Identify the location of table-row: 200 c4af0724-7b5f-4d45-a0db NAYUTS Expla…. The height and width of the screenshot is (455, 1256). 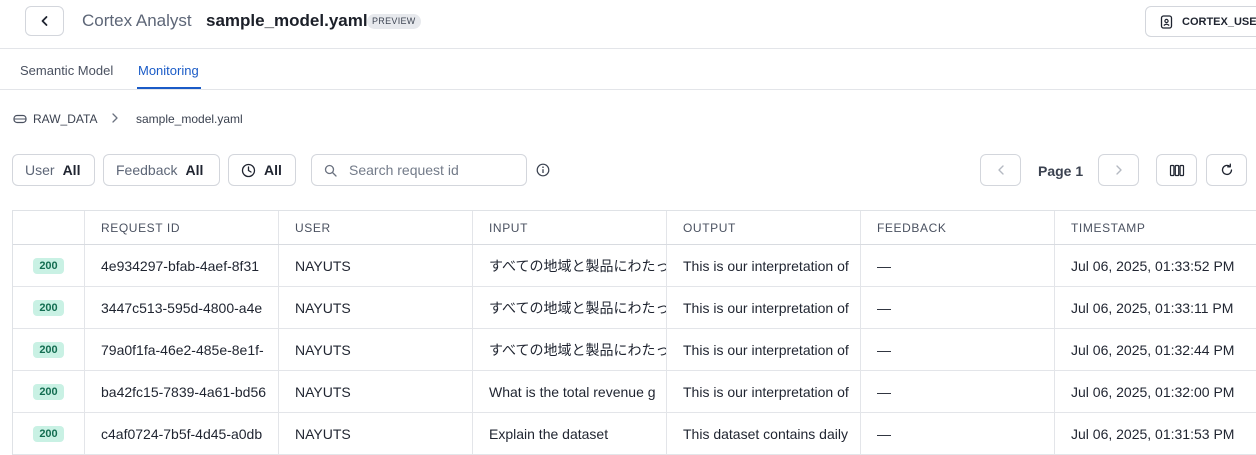
(634, 434).